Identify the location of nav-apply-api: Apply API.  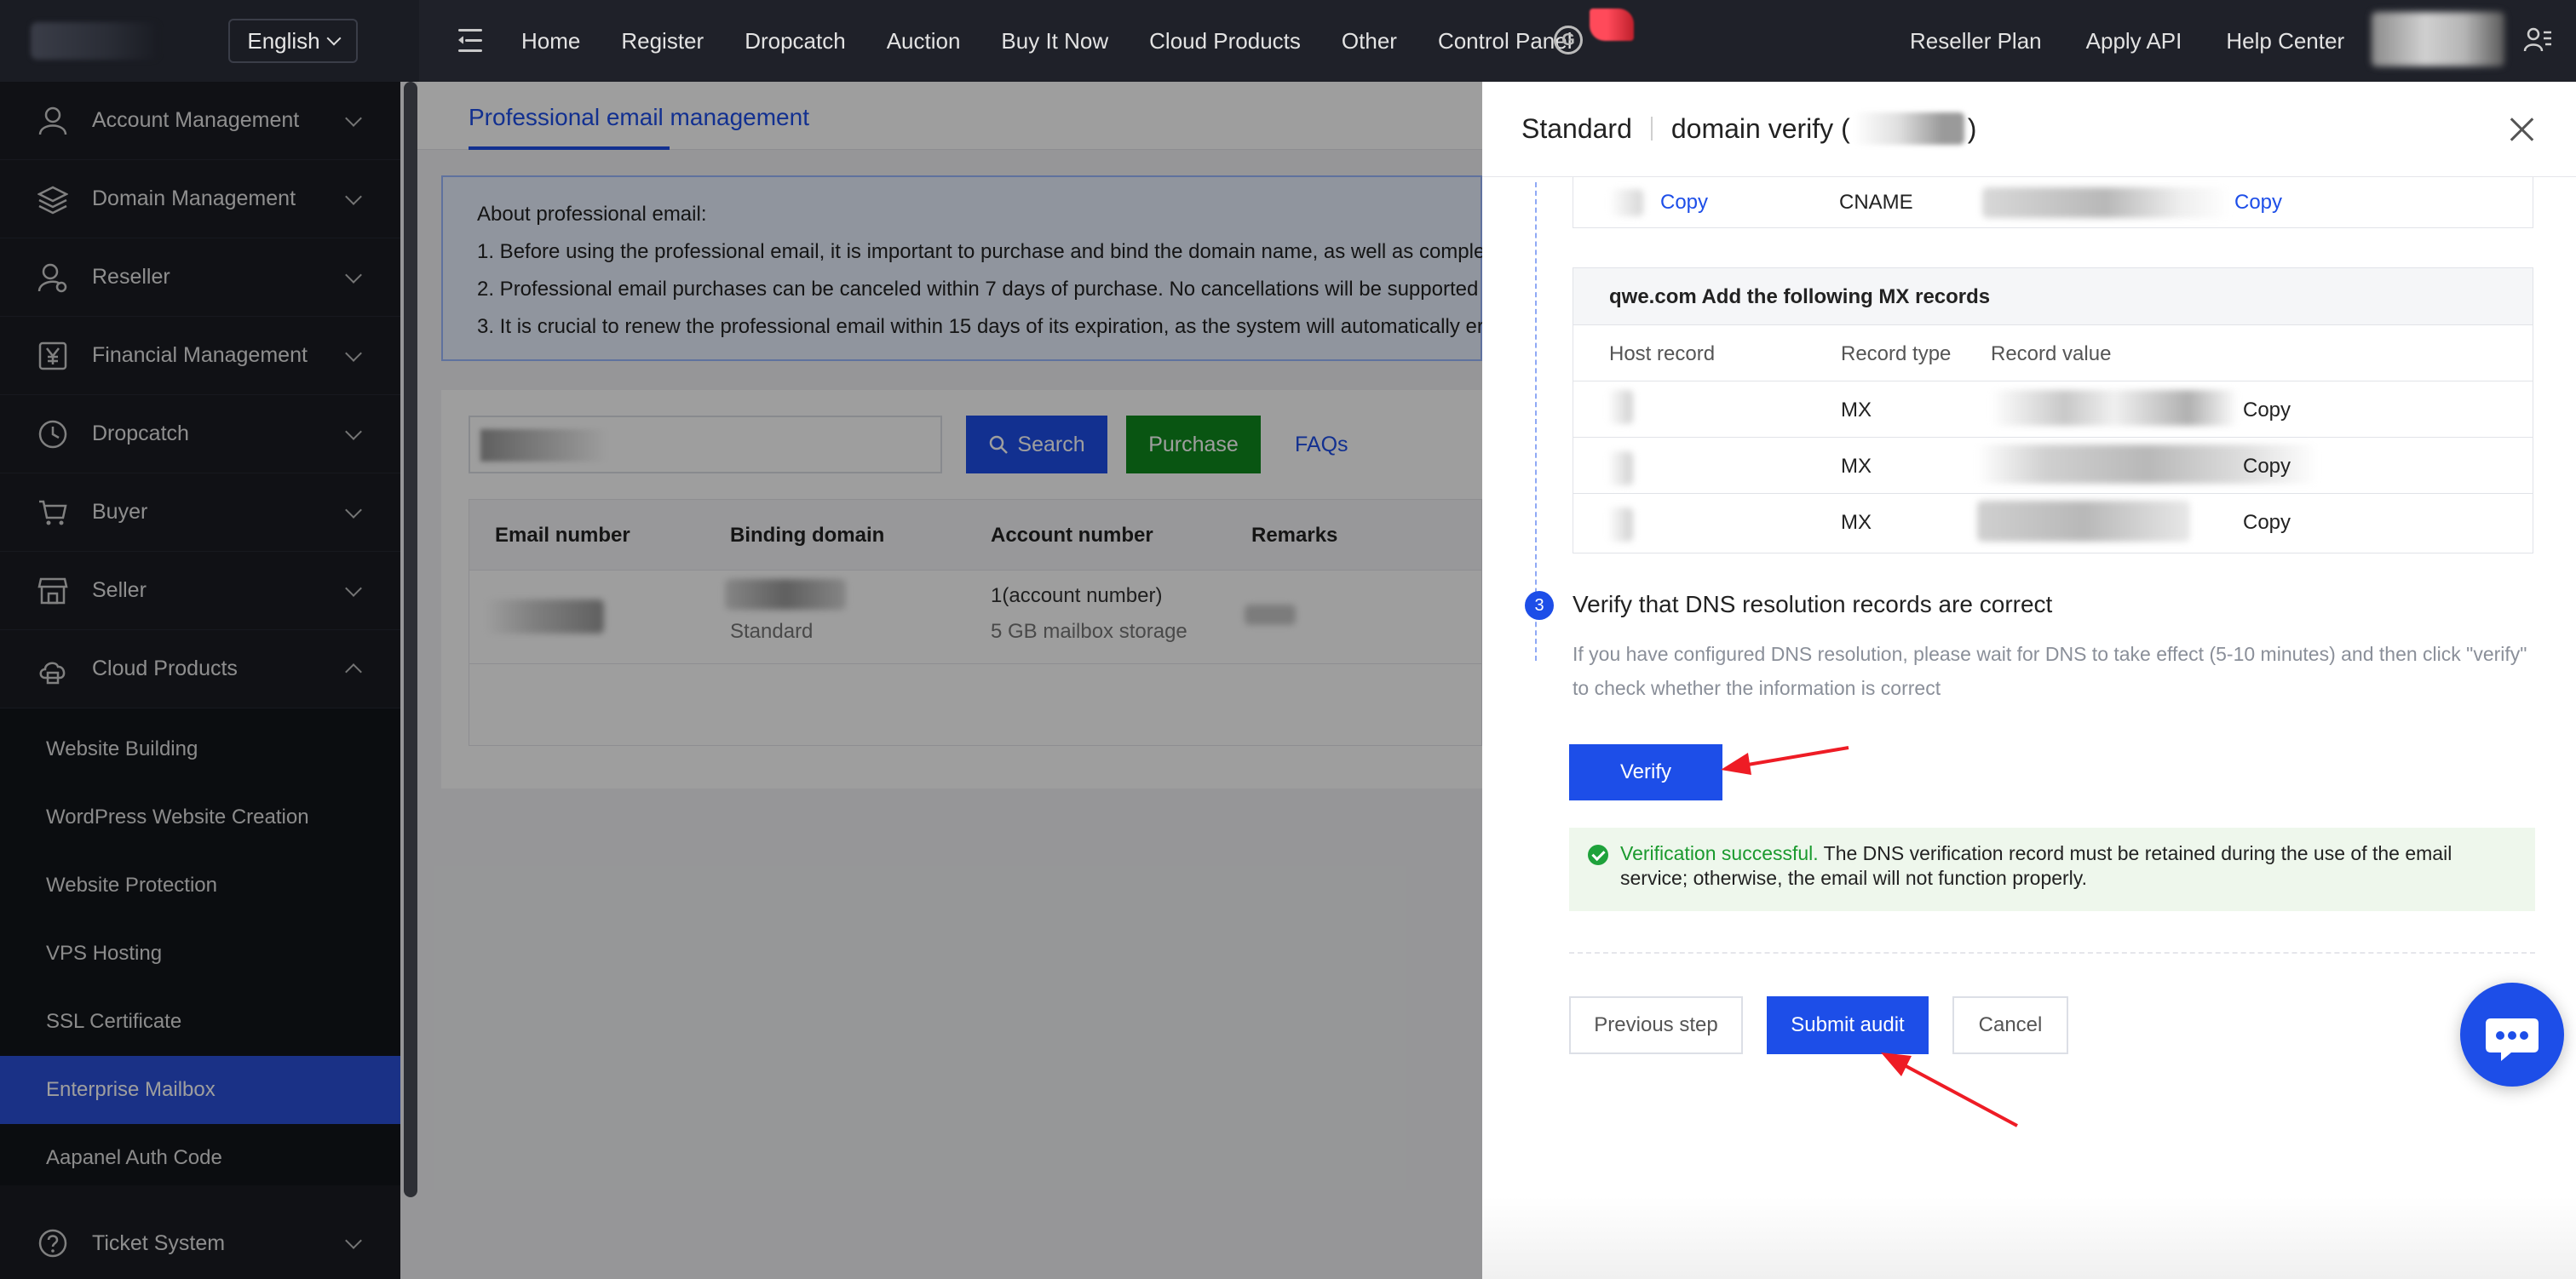
(2134, 41).